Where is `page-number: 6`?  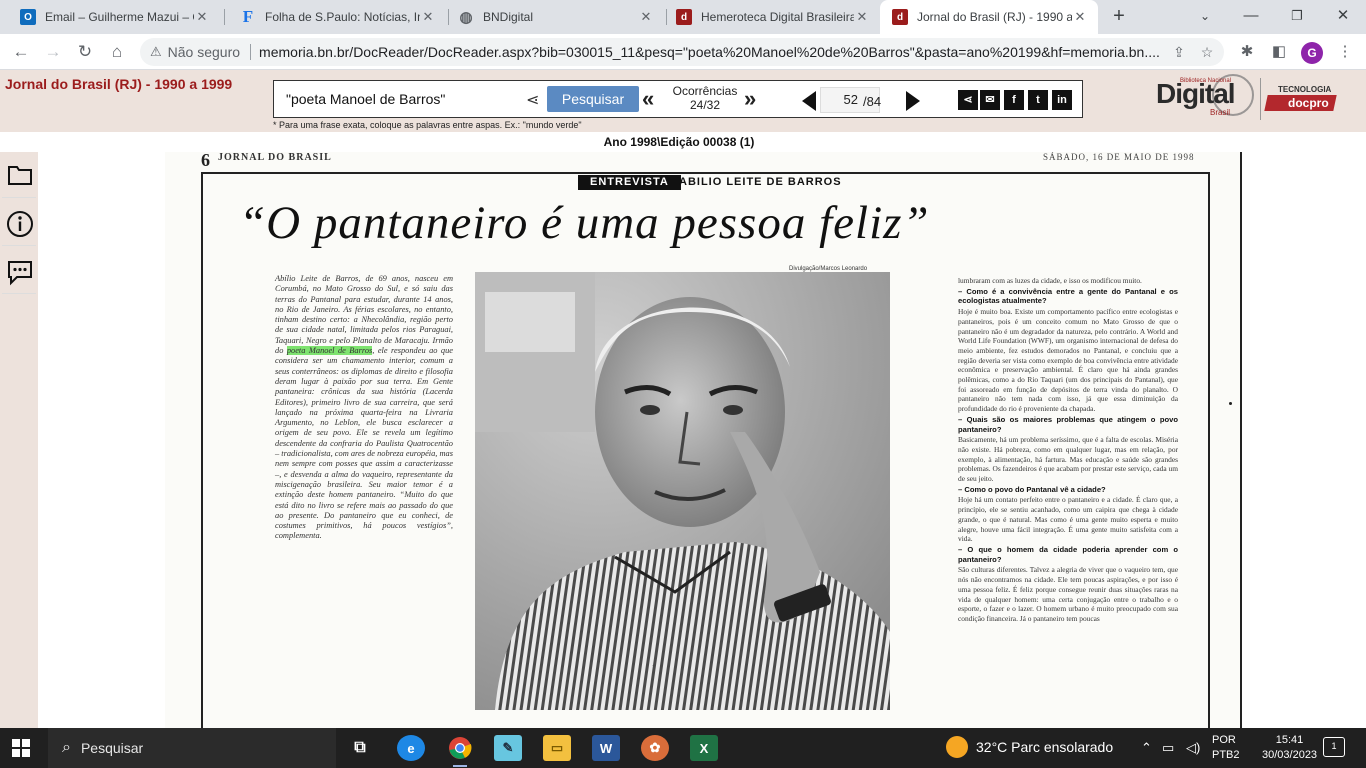 page-number: 6 is located at coordinates (205, 161).